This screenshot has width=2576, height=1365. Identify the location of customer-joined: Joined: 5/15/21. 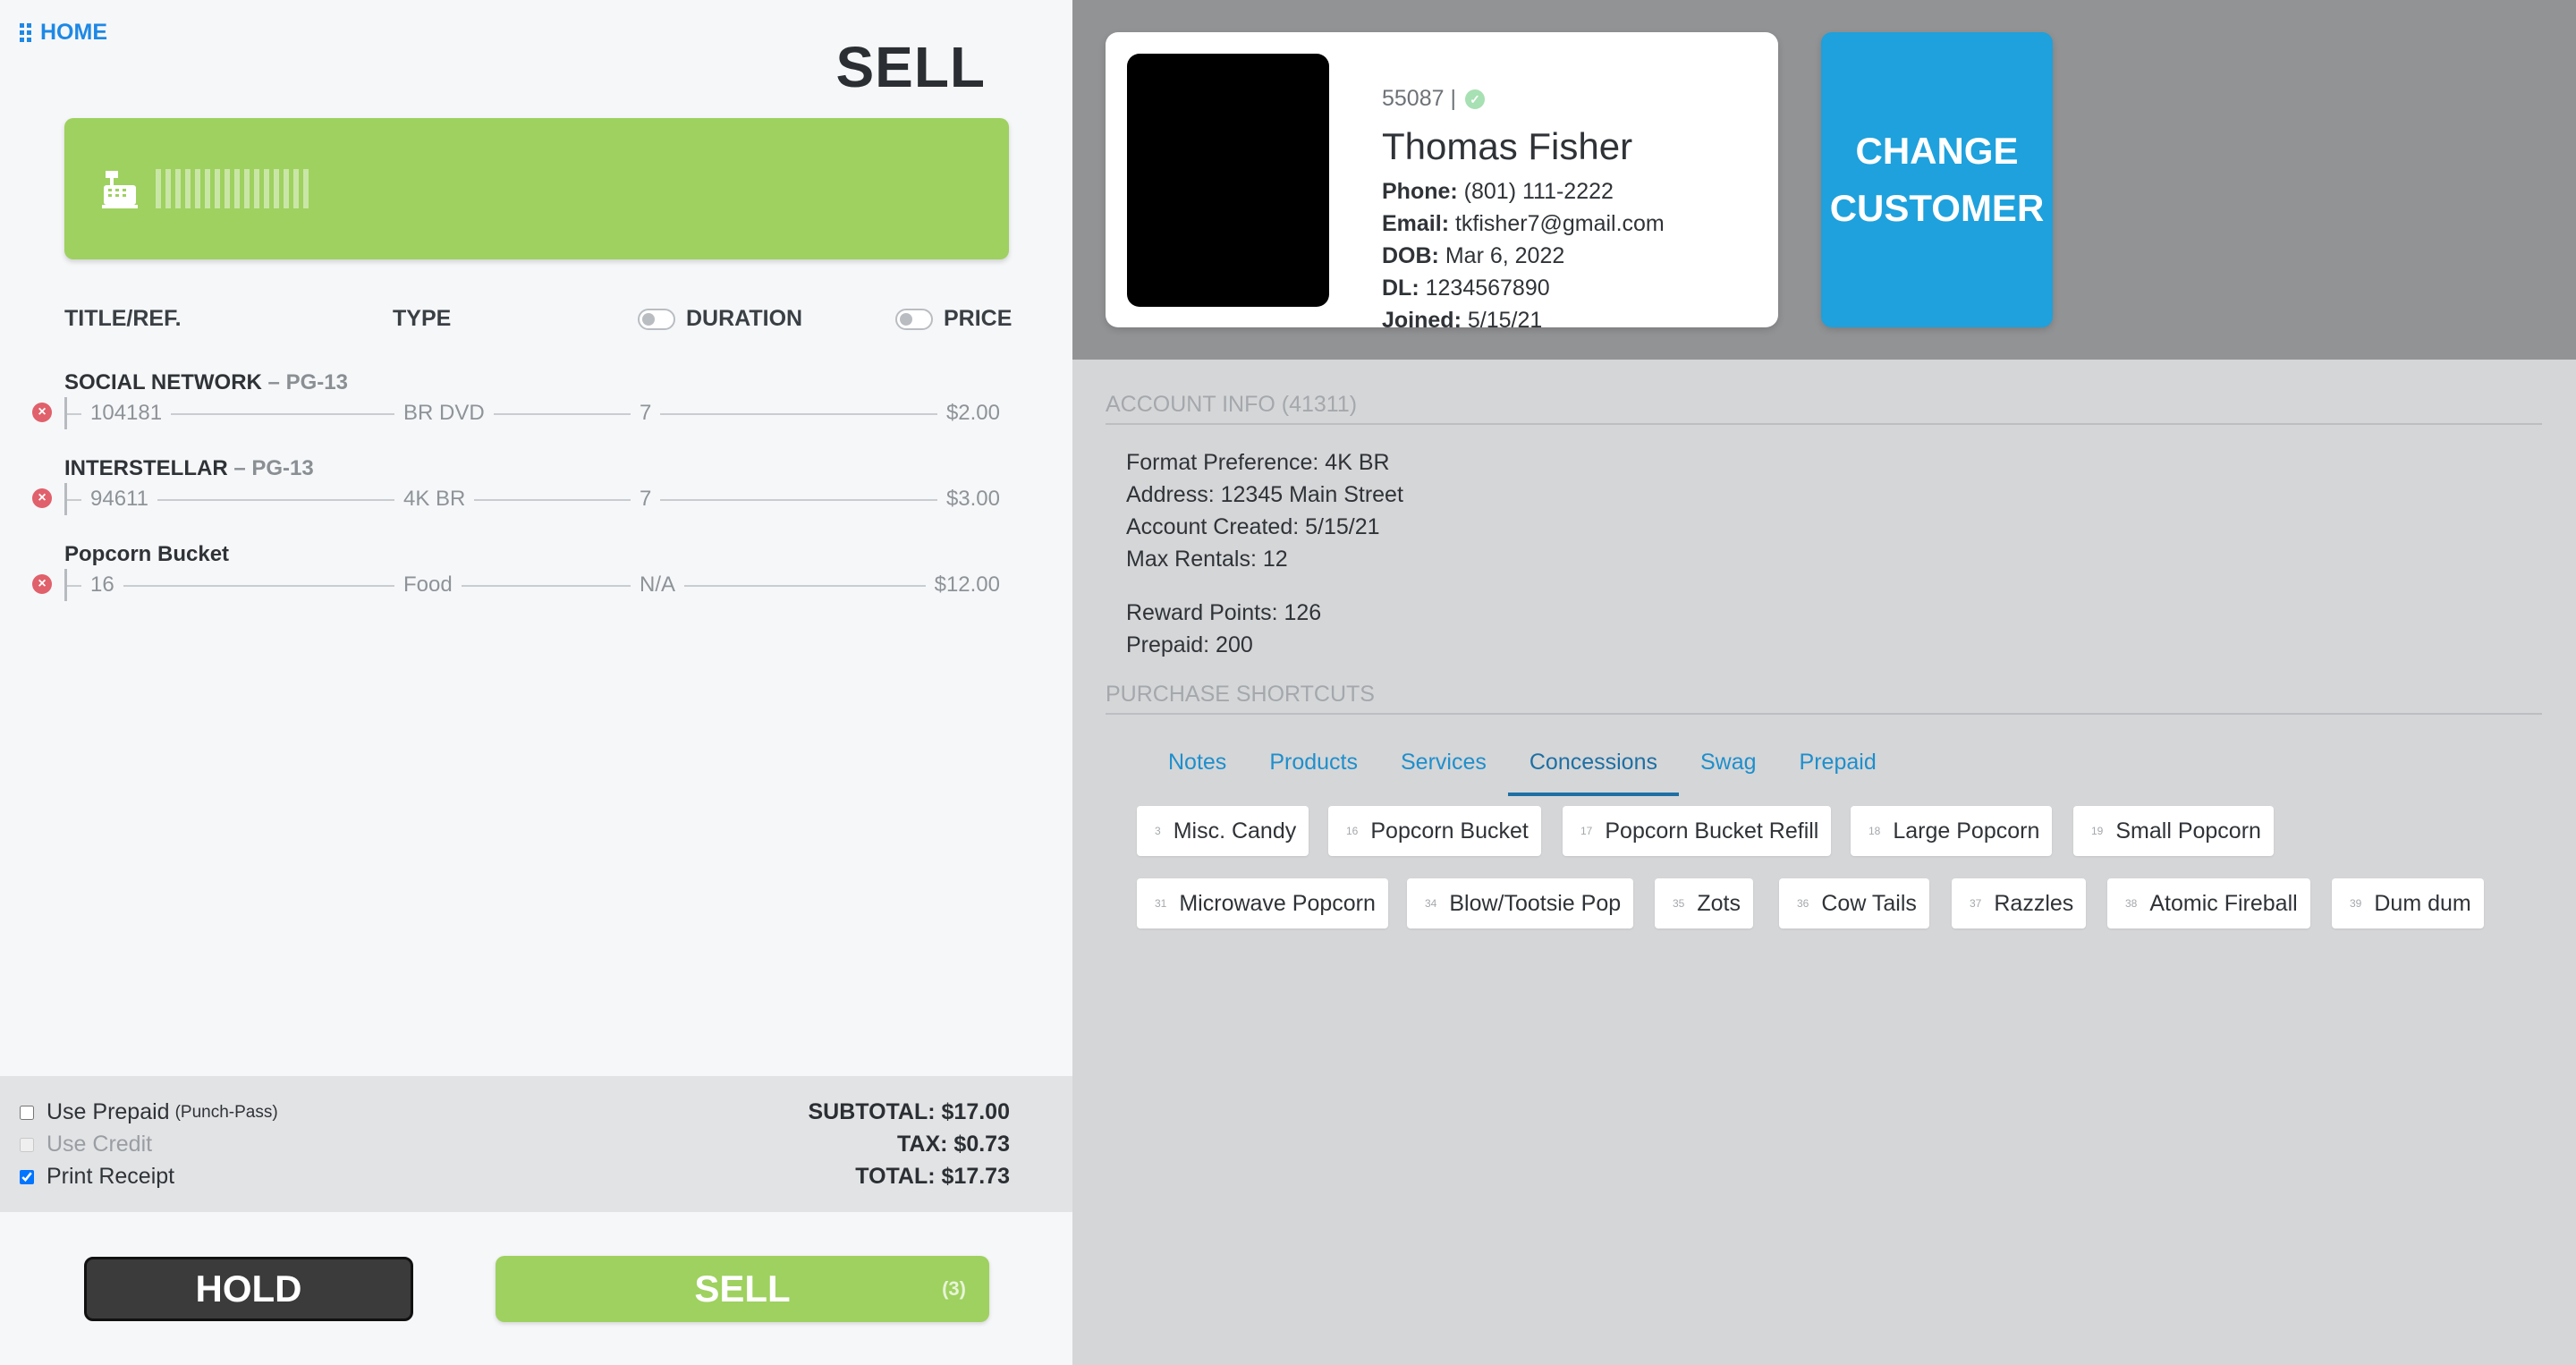
(1462, 320).